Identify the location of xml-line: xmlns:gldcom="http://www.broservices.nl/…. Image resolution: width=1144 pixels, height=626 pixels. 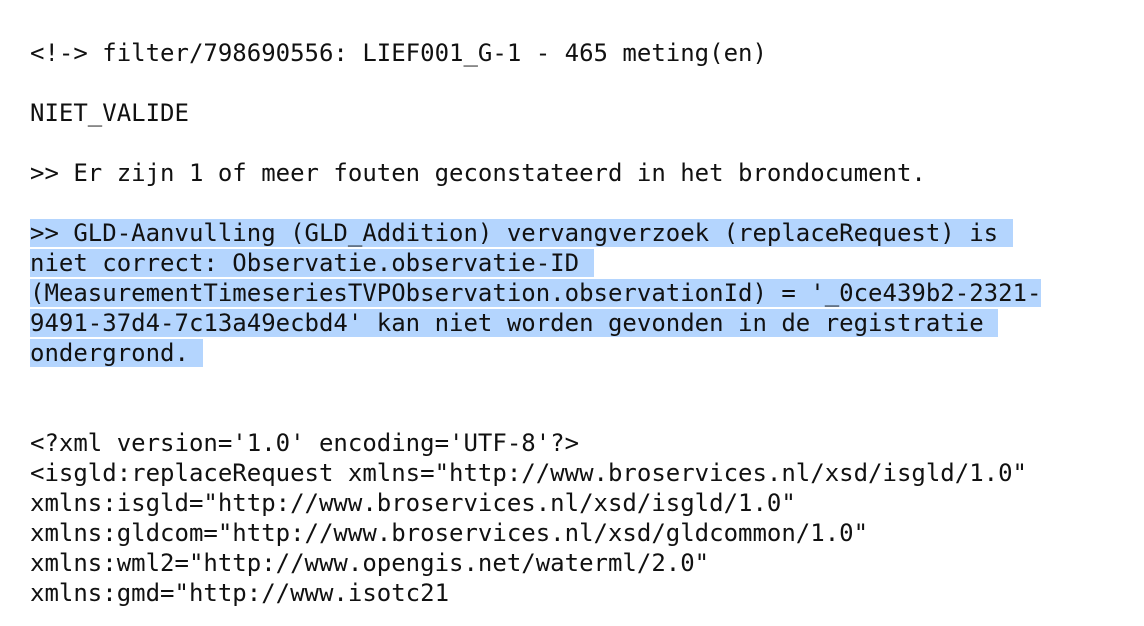
(449, 533).